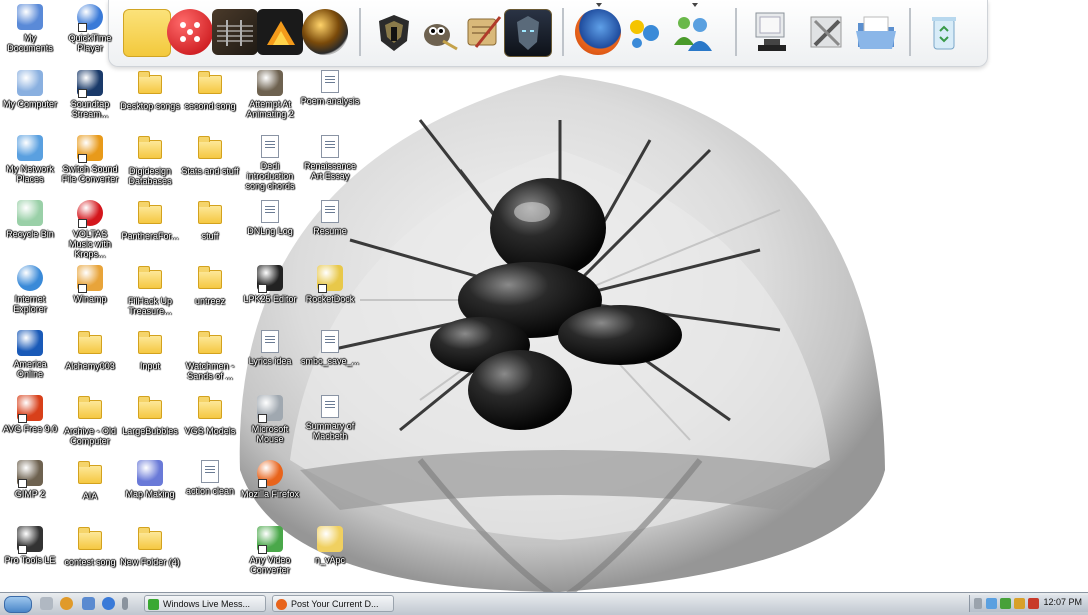  Describe the element at coordinates (1062, 602) in the screenshot. I see `clock: 12:07 PM` at that location.